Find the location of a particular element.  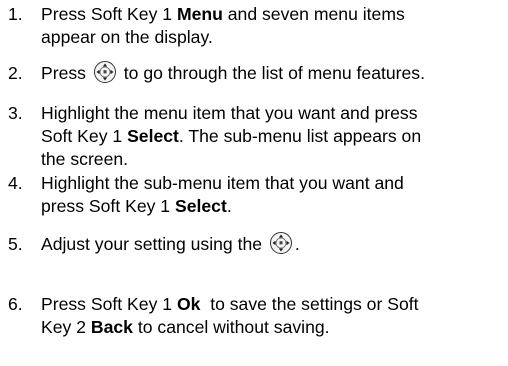

text-run: Soft Key 1 is located at coordinates (84, 136).